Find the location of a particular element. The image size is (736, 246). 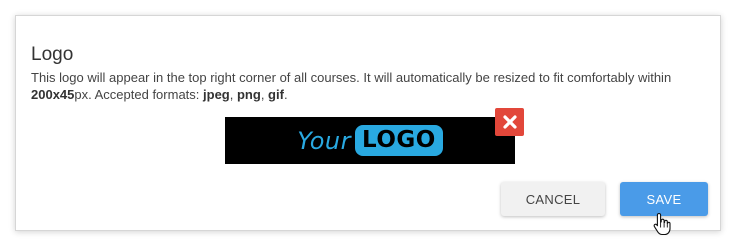

close-icon is located at coordinates (509, 122).